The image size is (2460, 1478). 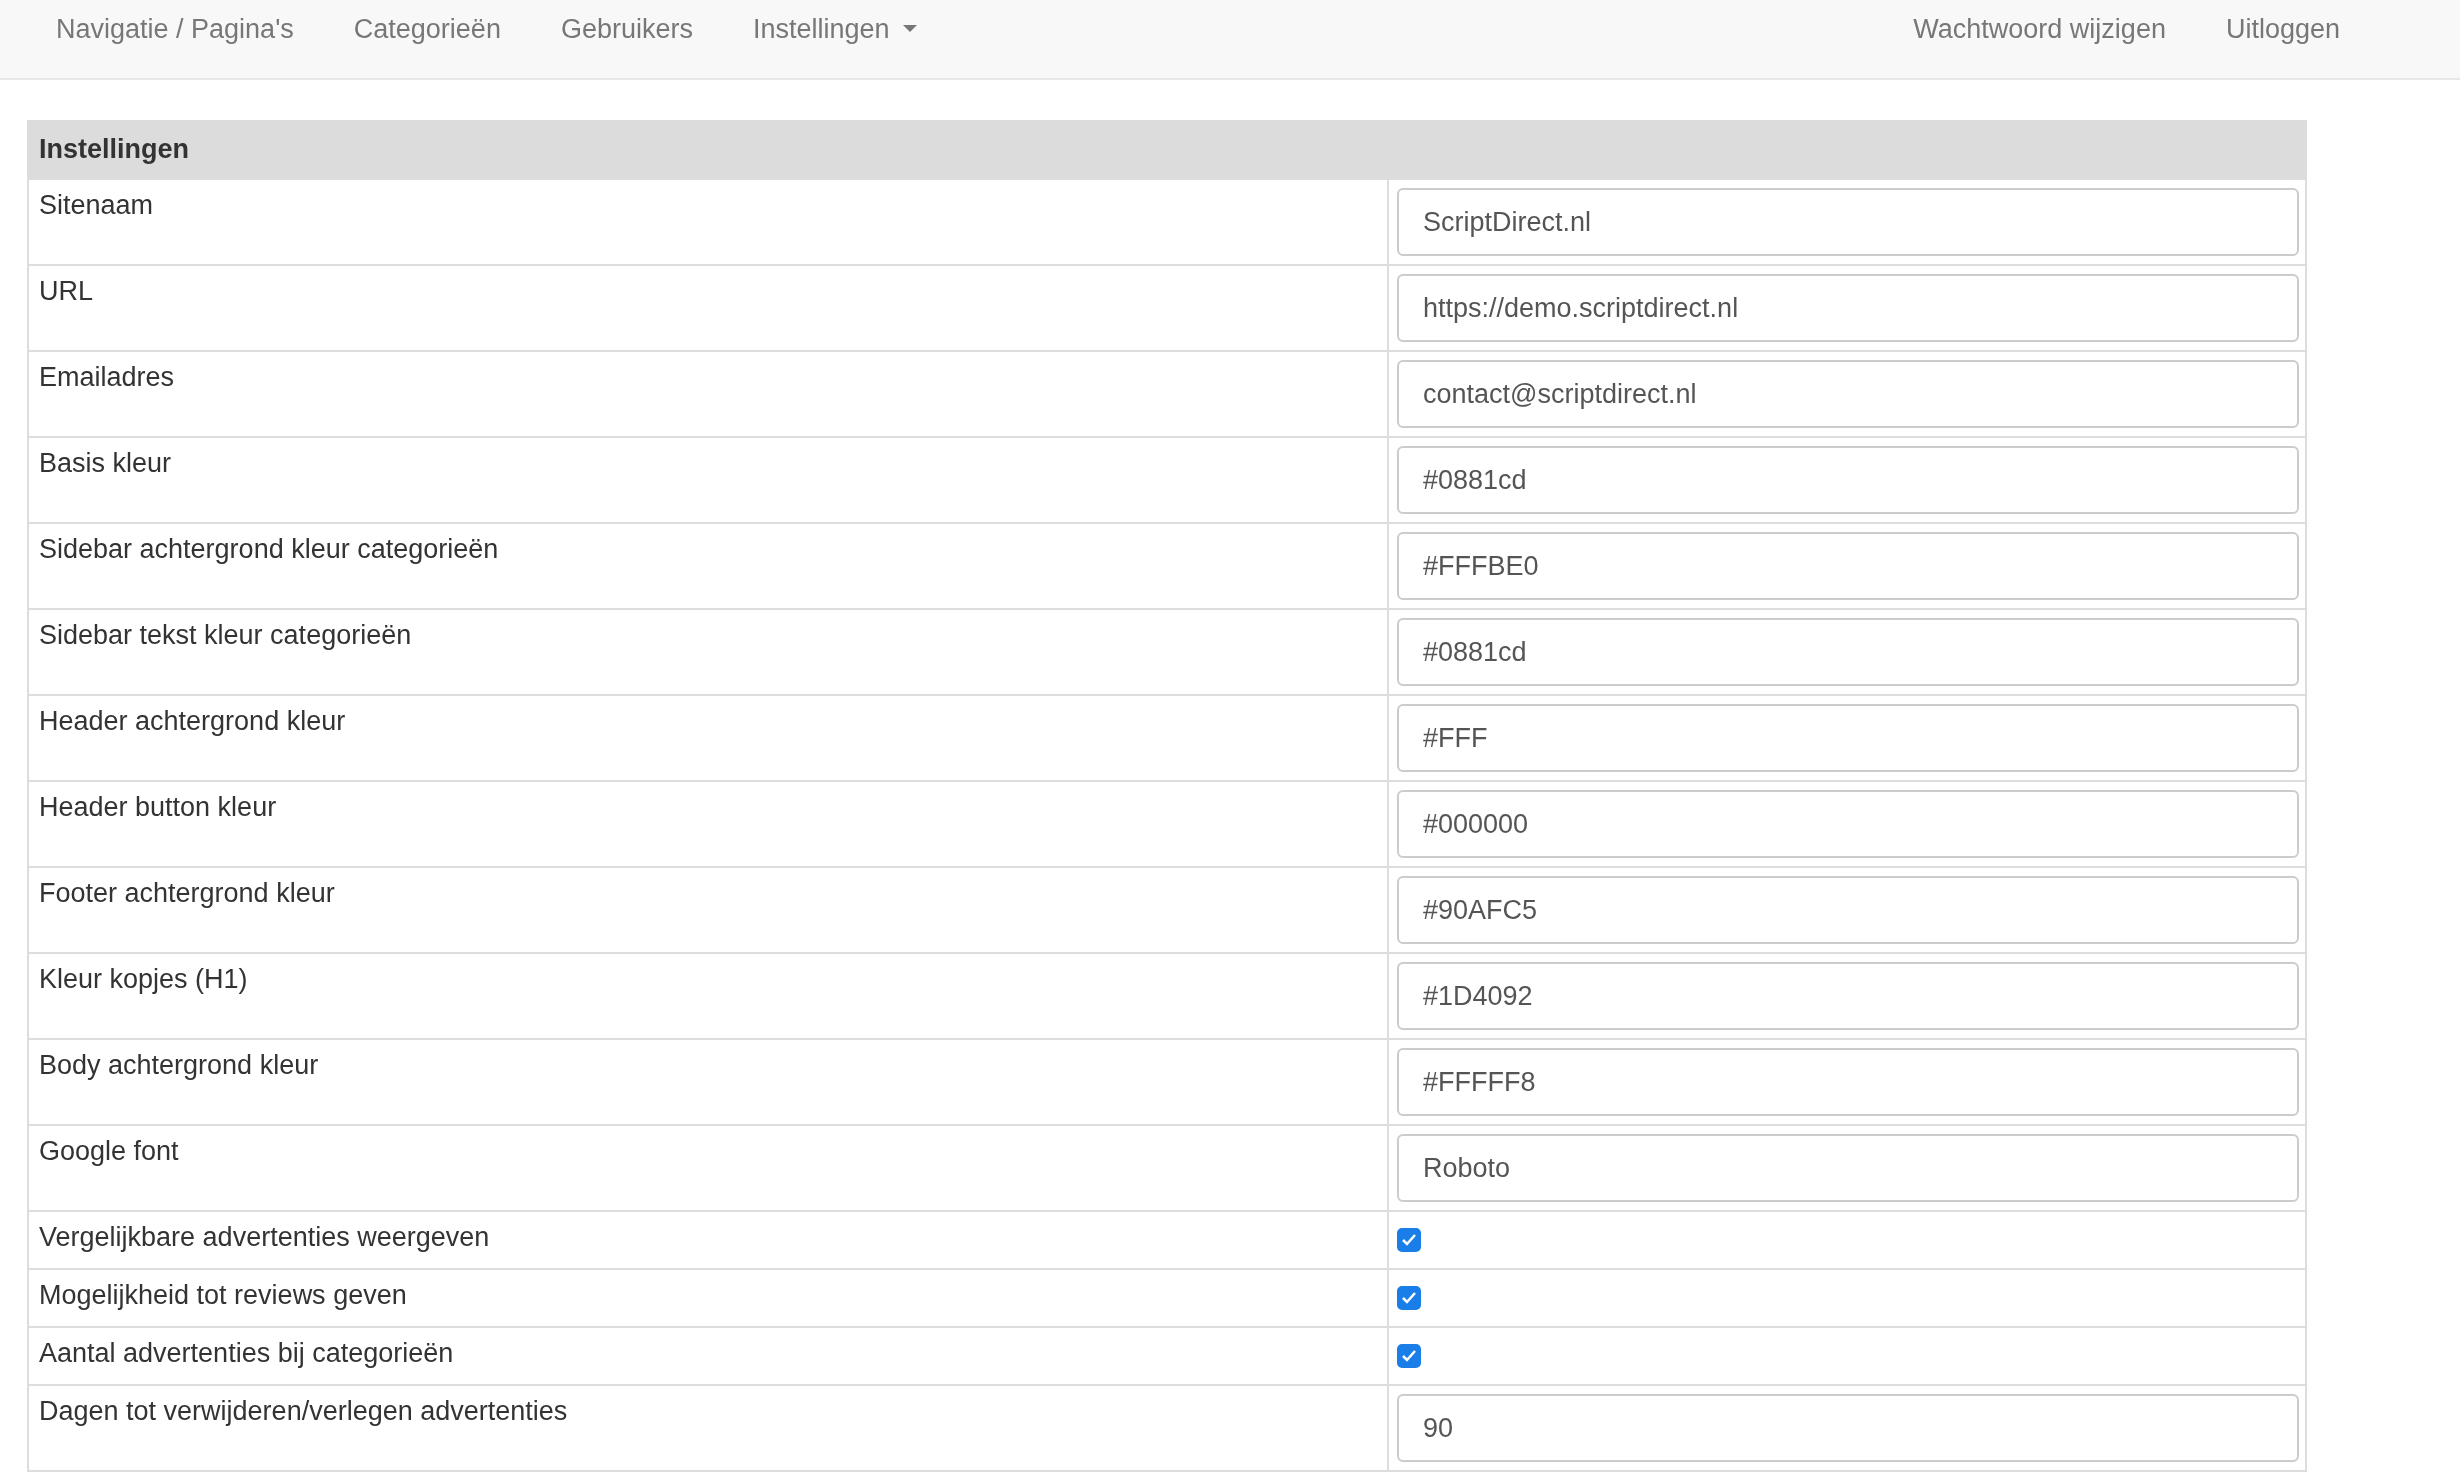 What do you see at coordinates (1848, 394) in the screenshot?
I see `input-field: contact@scriptdirect.nl` at bounding box center [1848, 394].